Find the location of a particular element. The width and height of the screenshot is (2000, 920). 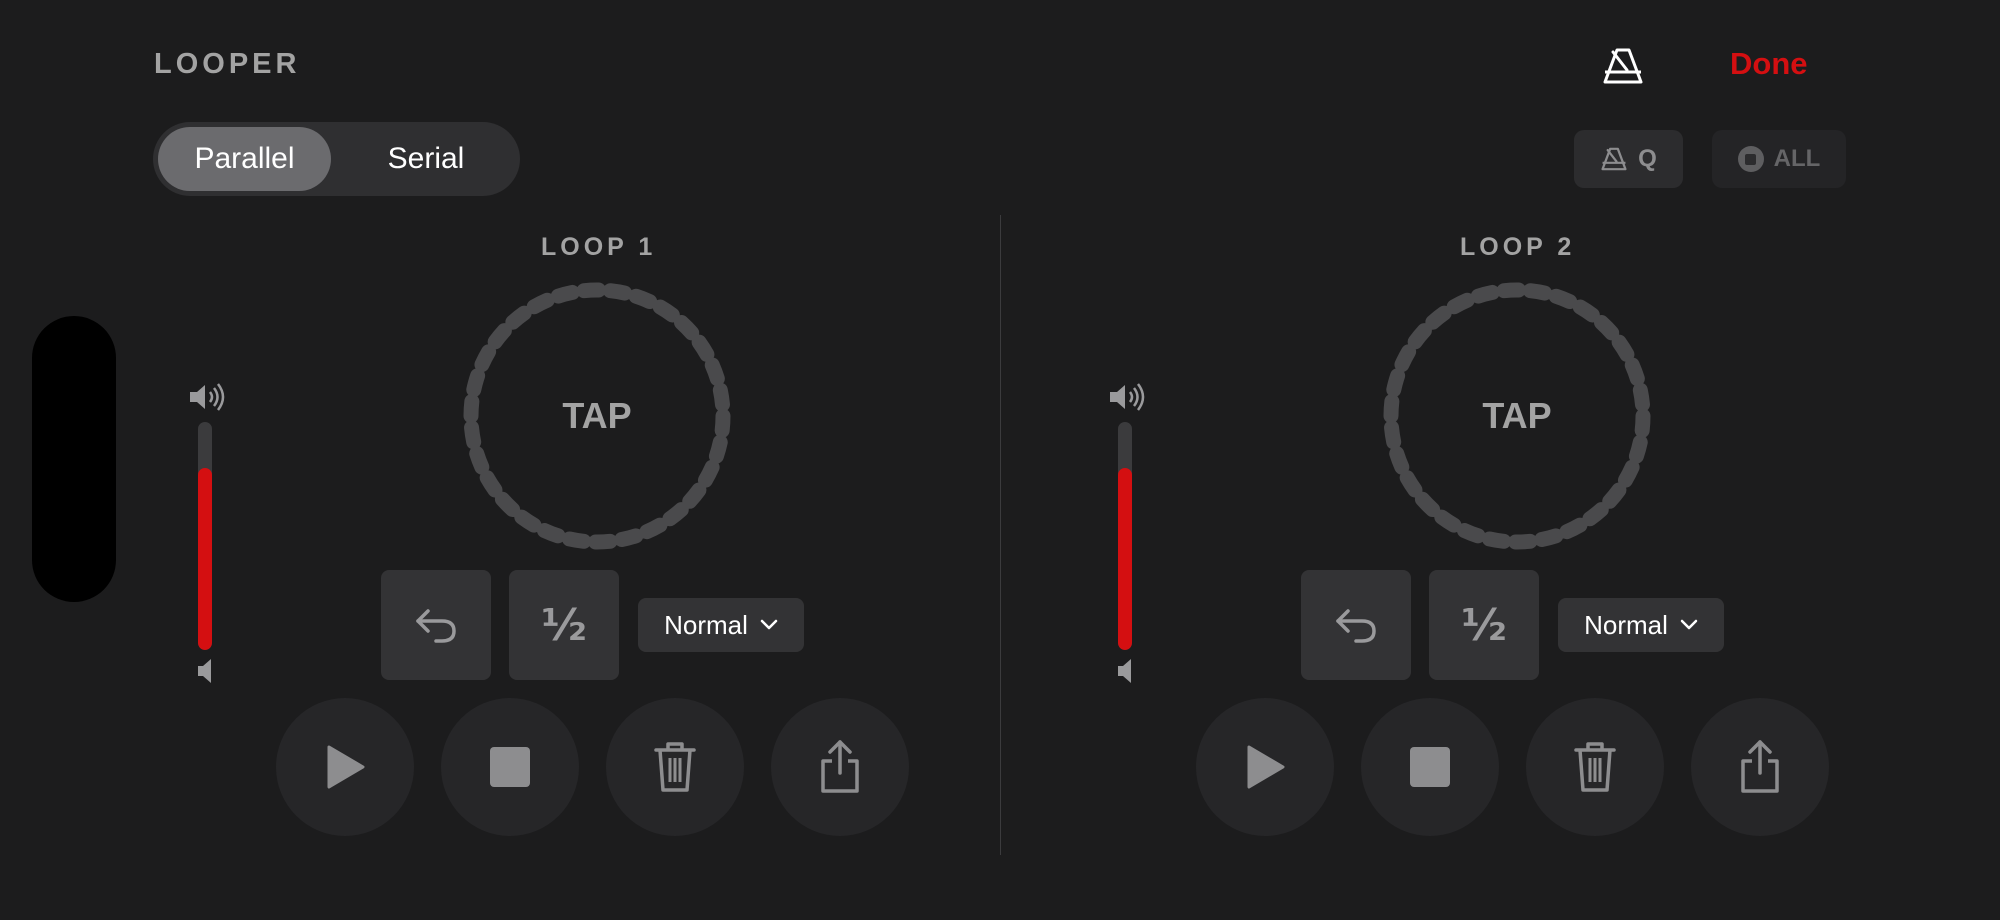

loop-title: LOOP 2 is located at coordinates (1518, 247).